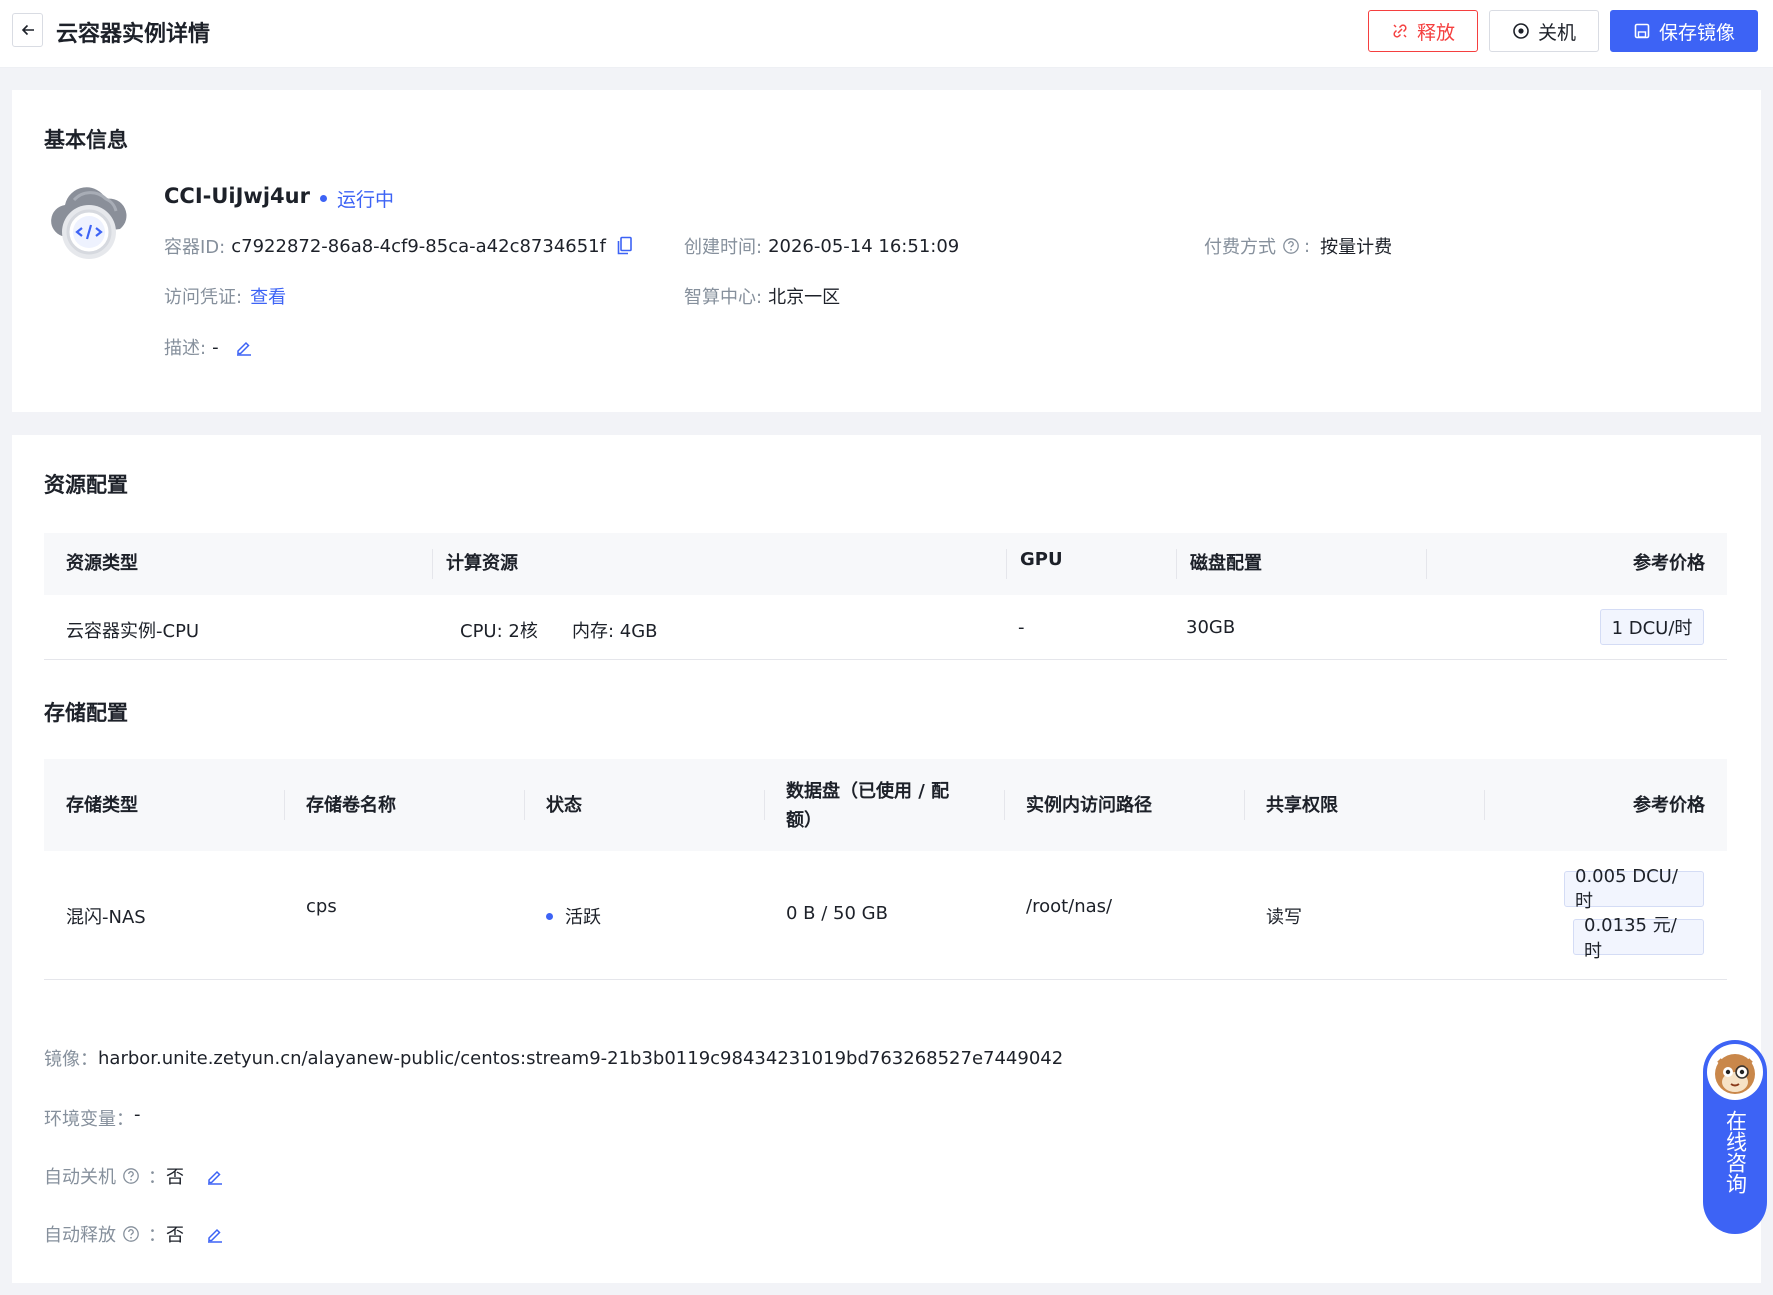 This screenshot has width=1773, height=1295. I want to click on online-consult-label: 在线咨询, so click(1735, 1152).